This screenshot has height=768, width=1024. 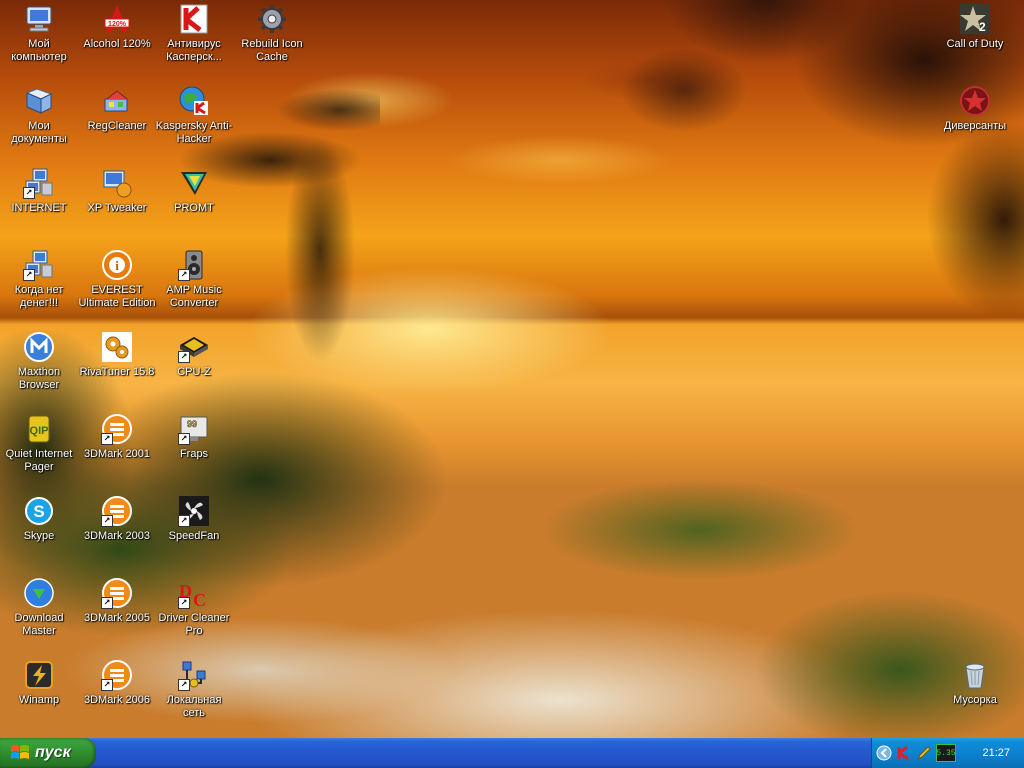 What do you see at coordinates (117, 101) in the screenshot?
I see `regcleaner-icon` at bounding box center [117, 101].